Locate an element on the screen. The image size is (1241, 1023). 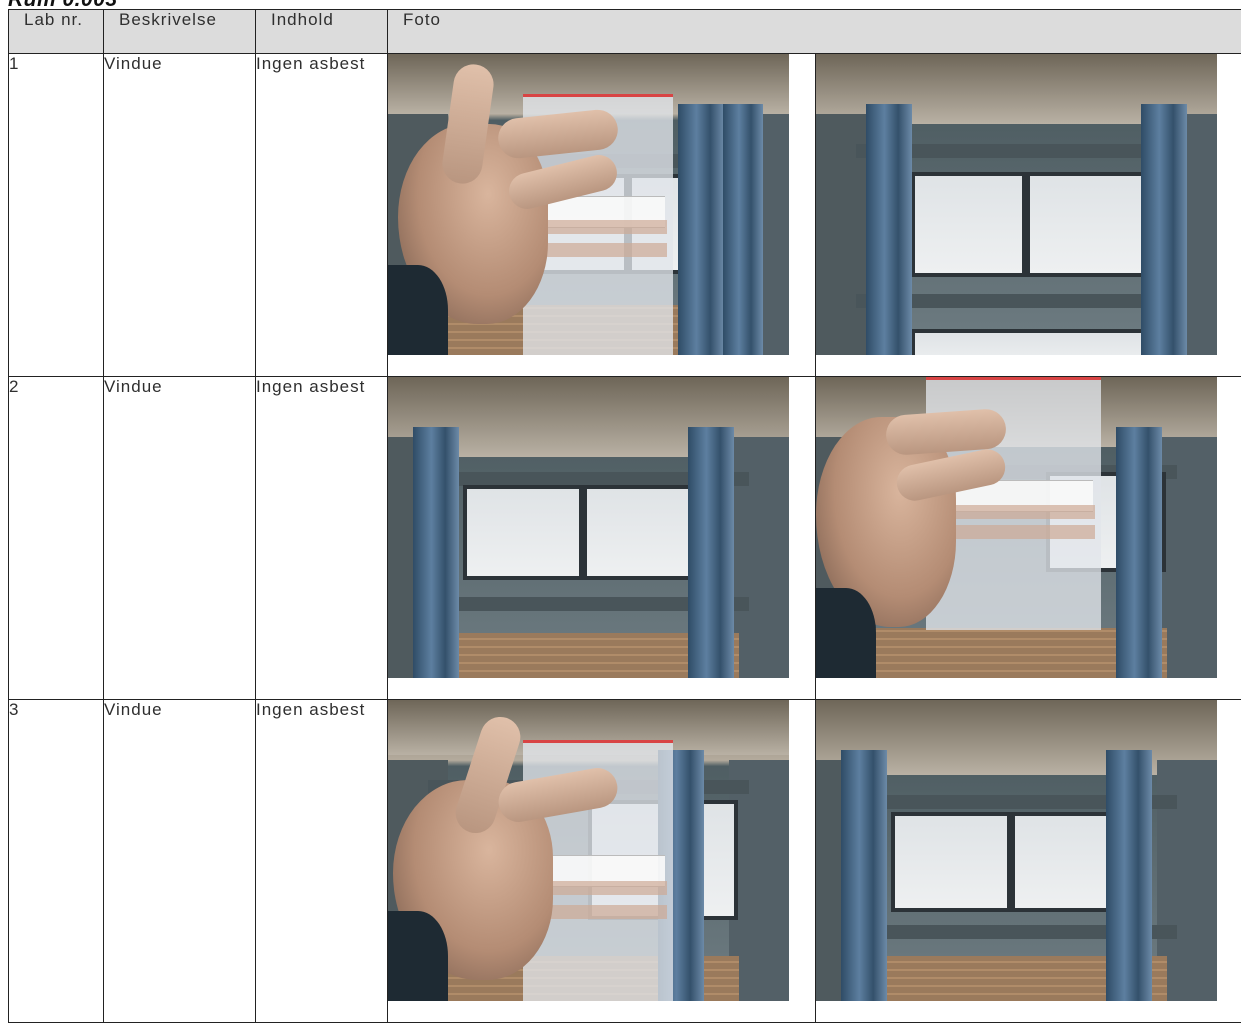
header-lab-nr: Lab nr. is located at coordinates (56, 32).